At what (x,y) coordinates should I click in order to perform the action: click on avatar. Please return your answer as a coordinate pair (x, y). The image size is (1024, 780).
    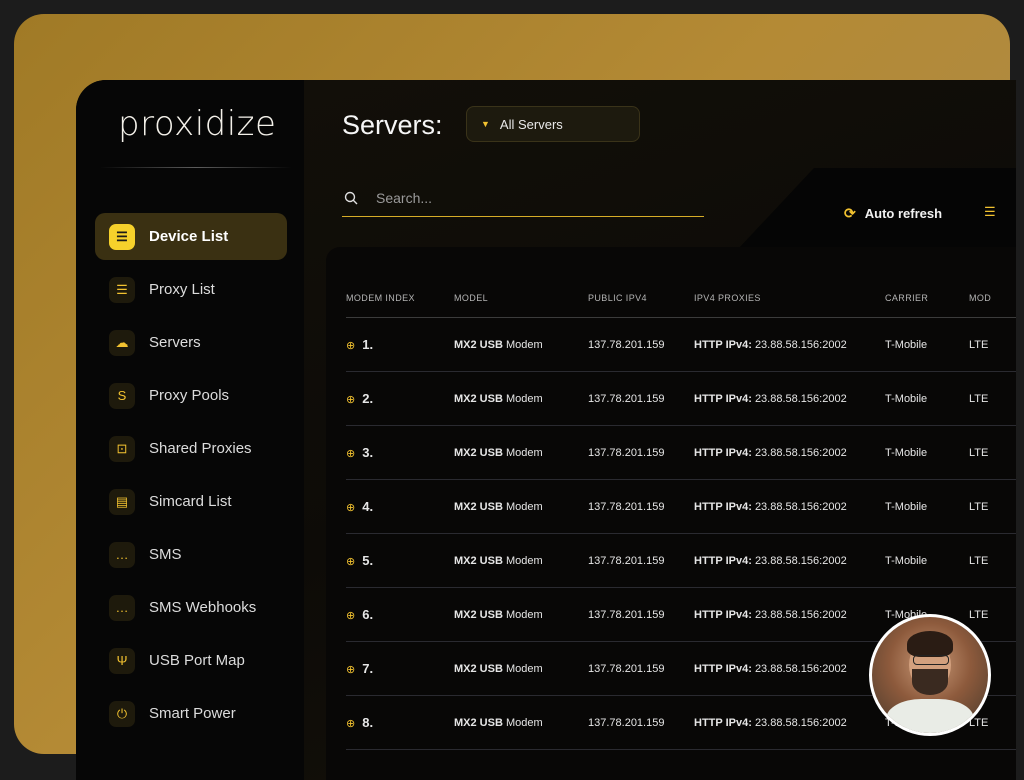
    Looking at the image, I should click on (930, 675).